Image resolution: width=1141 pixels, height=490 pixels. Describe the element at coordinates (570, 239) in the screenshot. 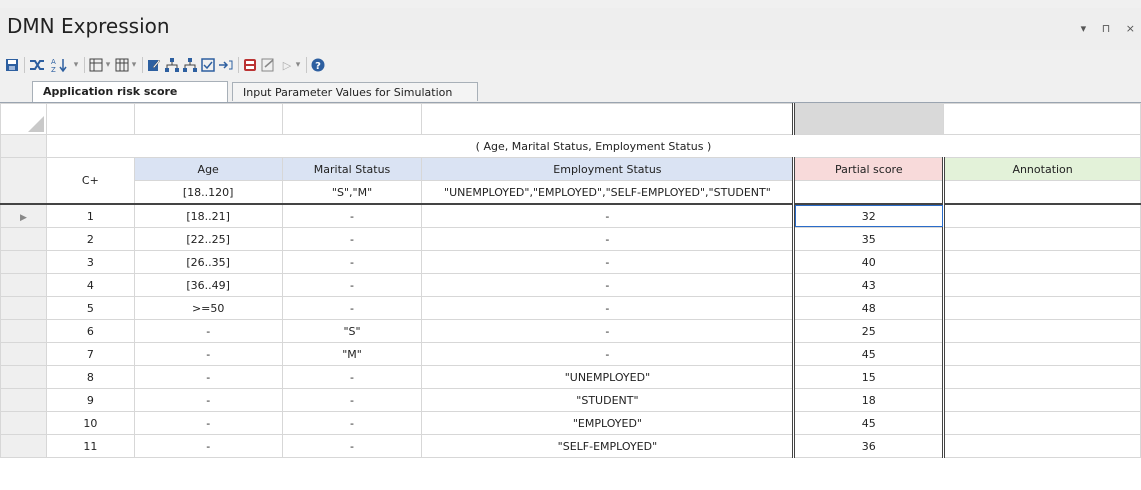

I see `table-row: 2 [22..25] - - 35` at that location.